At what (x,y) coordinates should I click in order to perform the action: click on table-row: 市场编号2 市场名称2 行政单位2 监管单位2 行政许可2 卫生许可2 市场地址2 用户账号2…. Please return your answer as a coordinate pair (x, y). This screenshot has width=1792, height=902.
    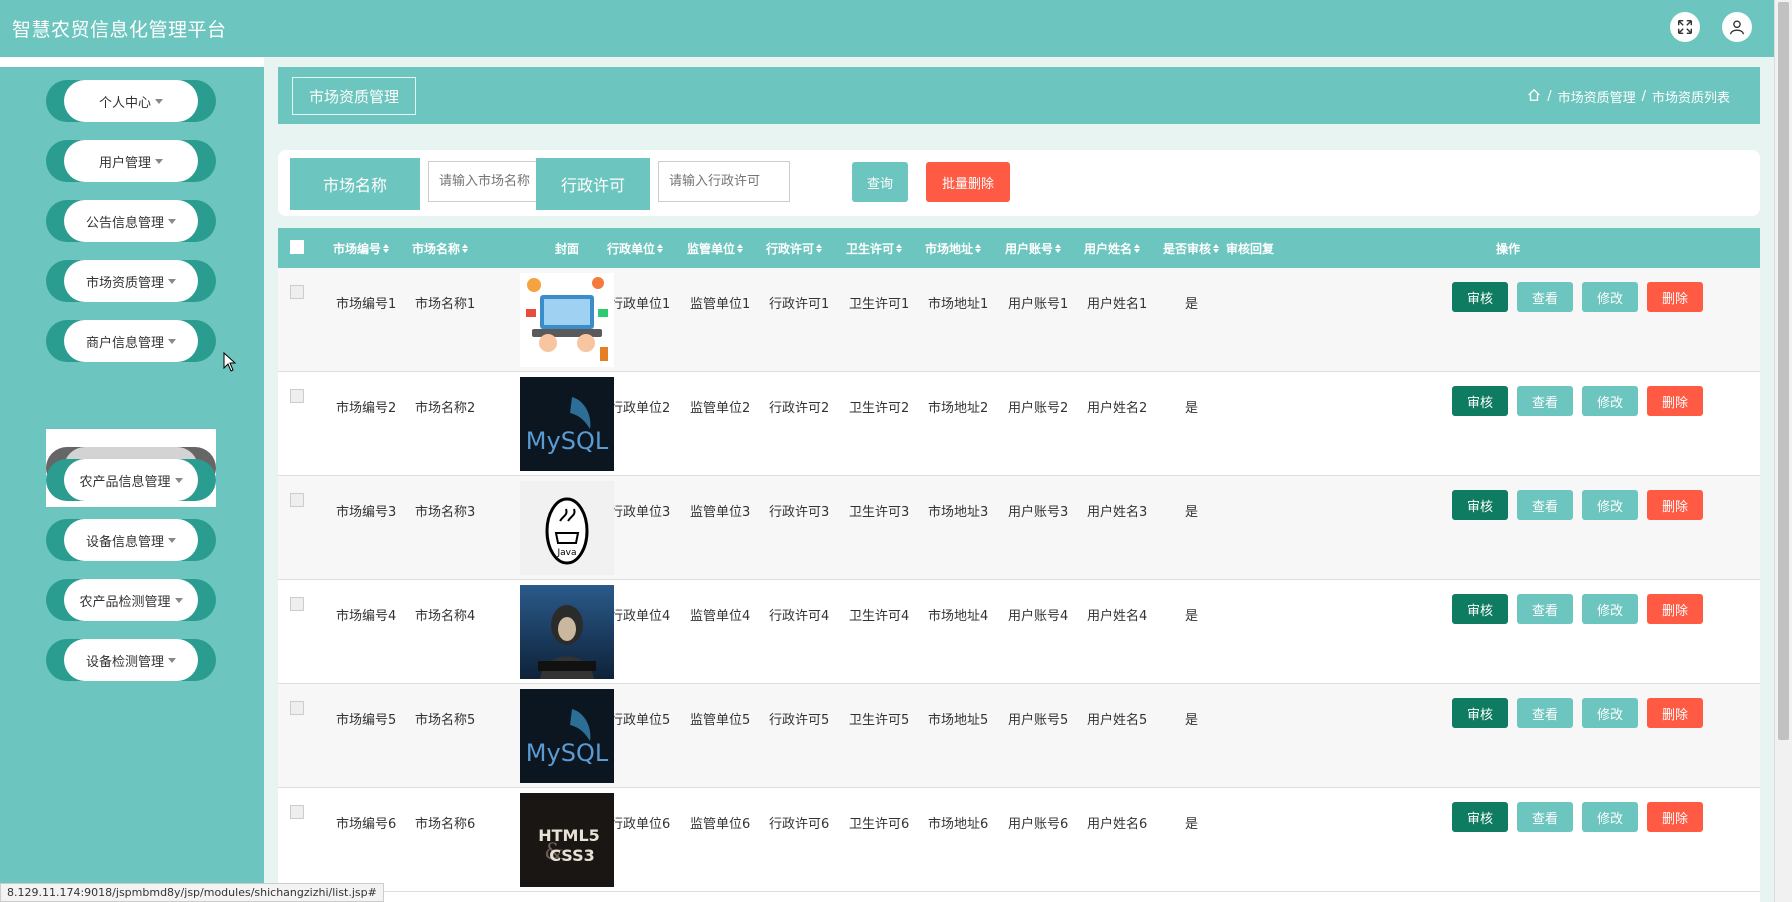
    Looking at the image, I should click on (1019, 424).